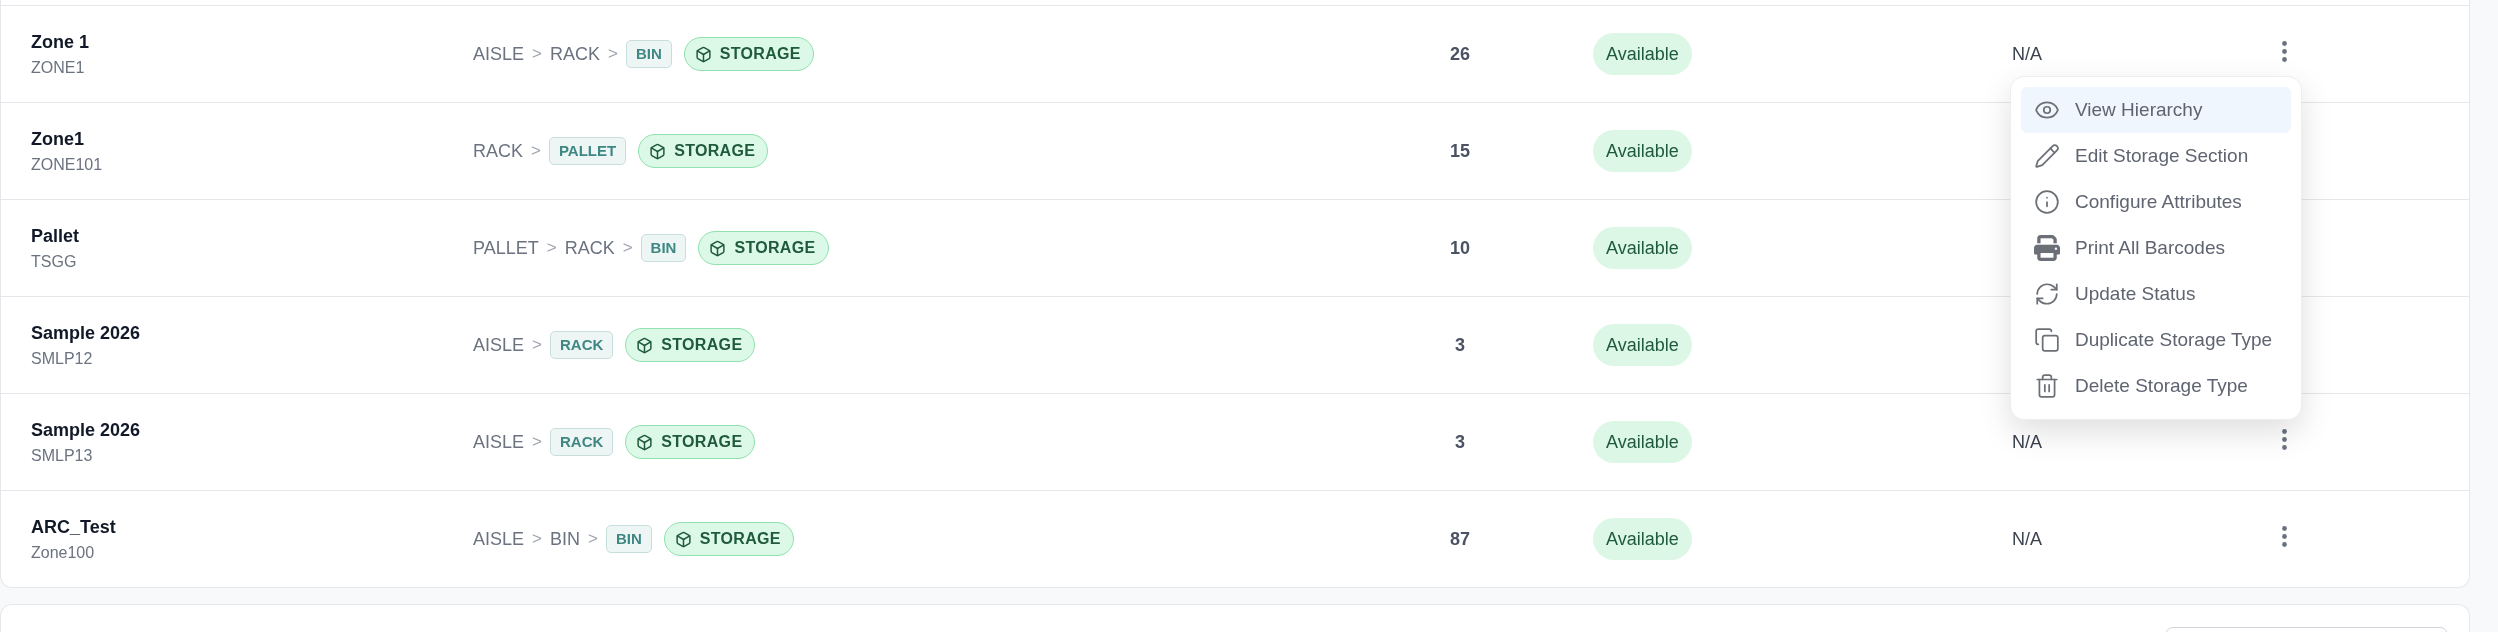 The height and width of the screenshot is (632, 2498). Describe the element at coordinates (60, 41) in the screenshot. I see `row-title: Zone 1` at that location.